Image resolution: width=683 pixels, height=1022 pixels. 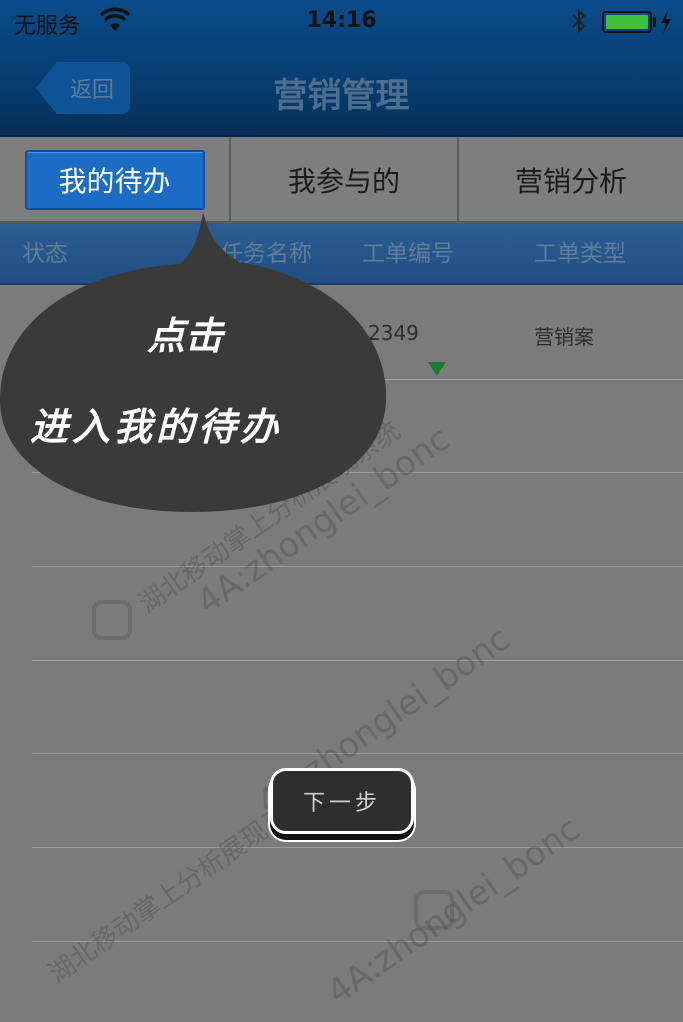 I want to click on guide-line-1: 点击, so click(x=184, y=335).